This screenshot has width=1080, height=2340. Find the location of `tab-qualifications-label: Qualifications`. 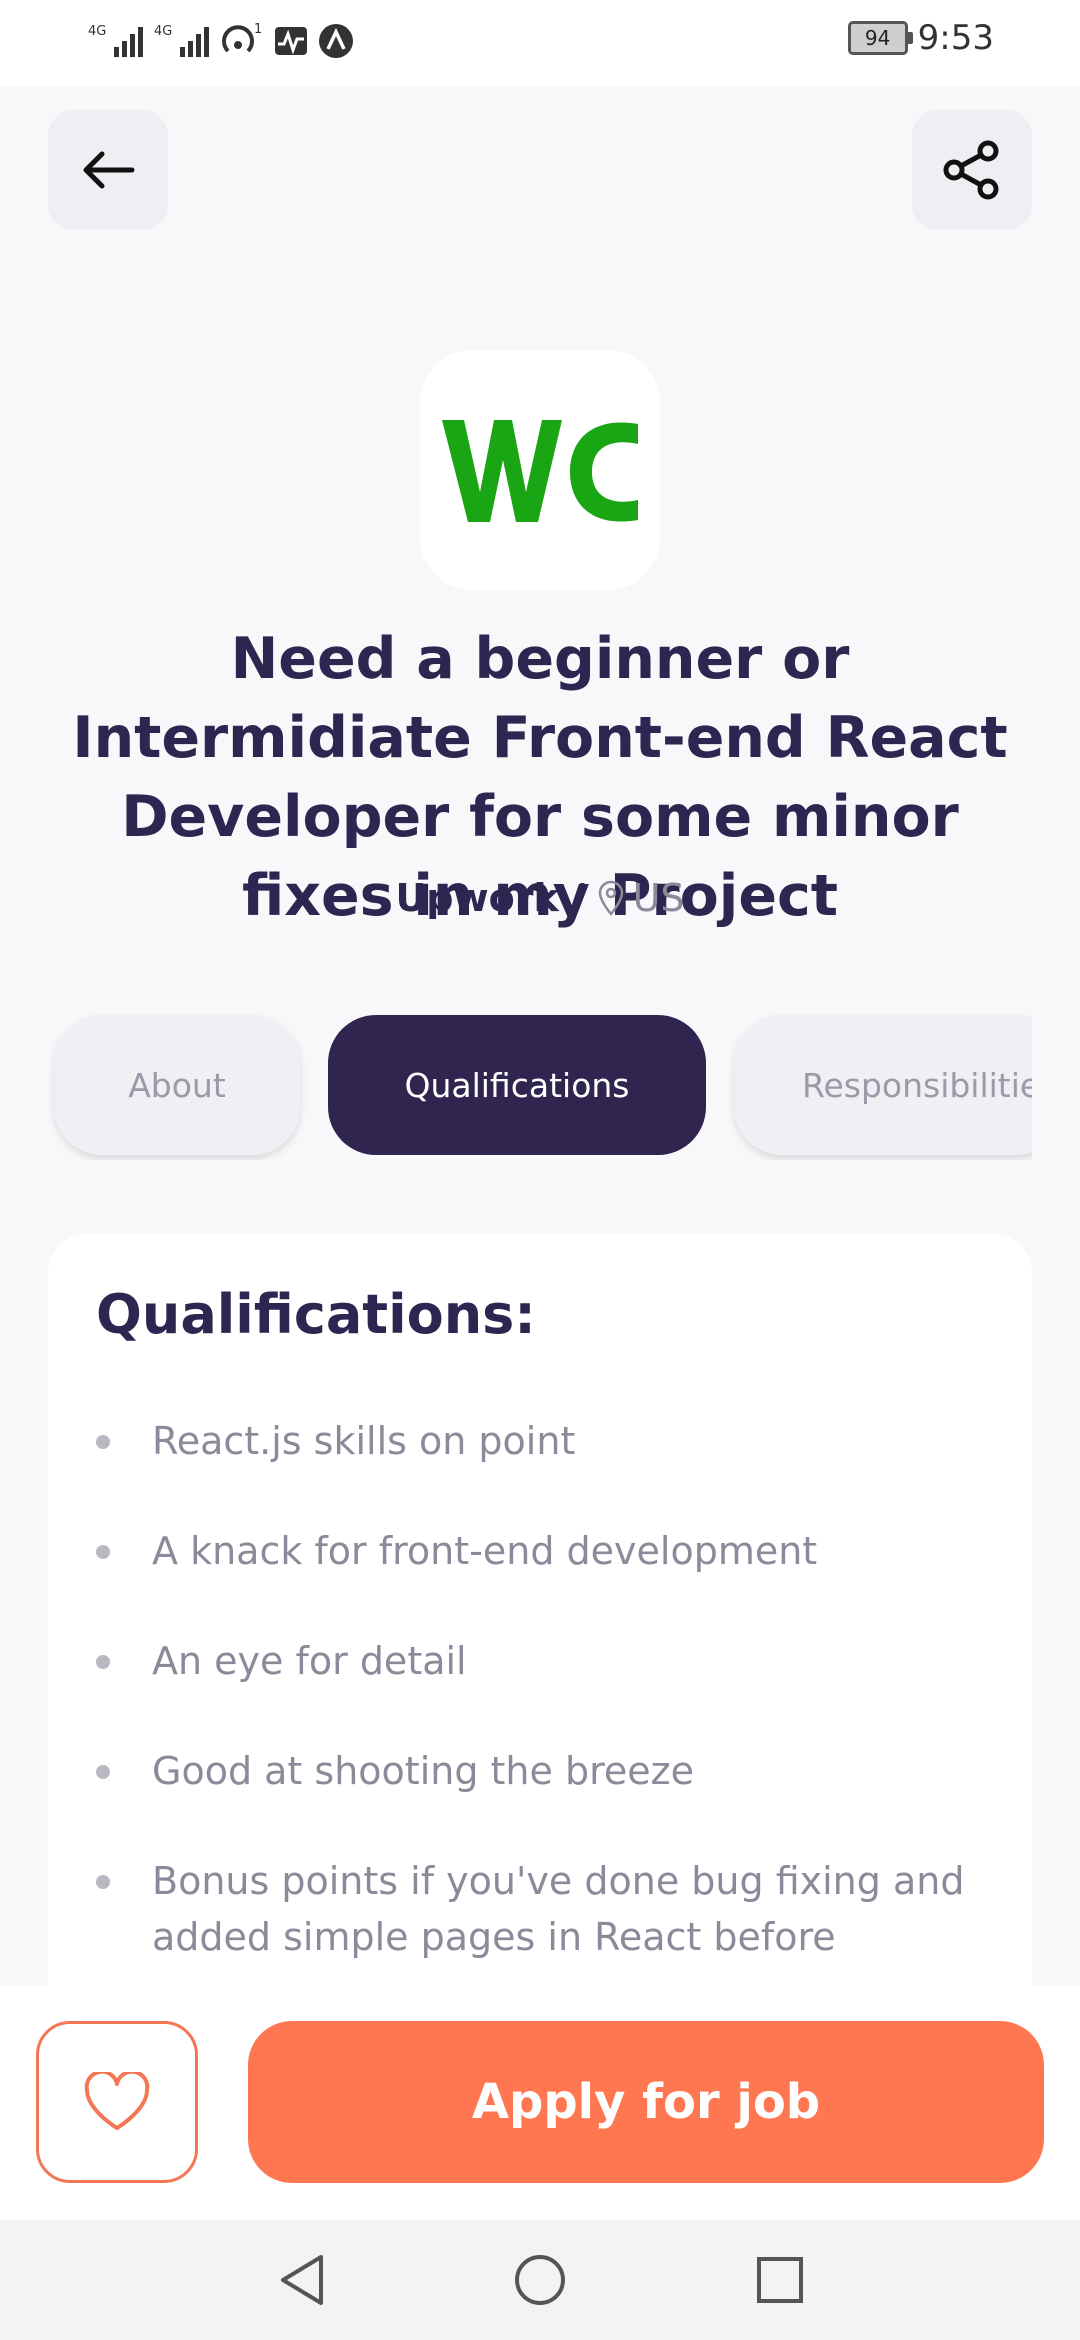

tab-qualifications-label: Qualifications is located at coordinates (517, 1085).